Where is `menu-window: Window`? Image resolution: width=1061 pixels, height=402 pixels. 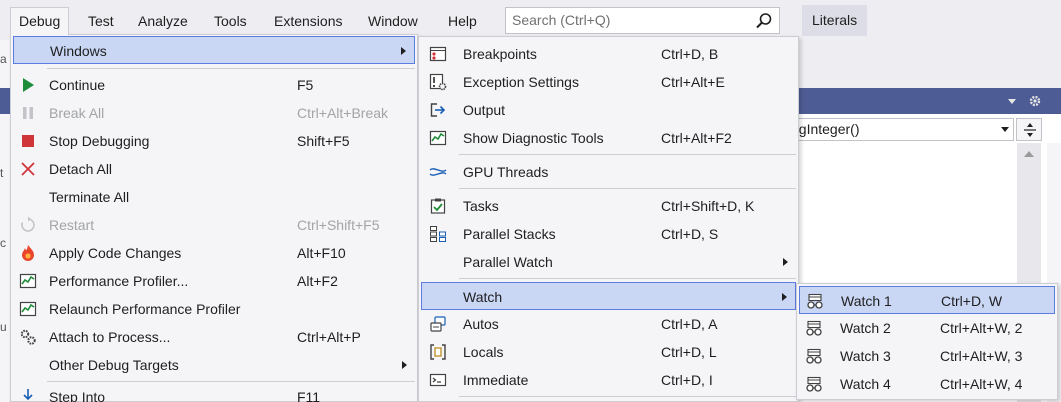 menu-window: Window is located at coordinates (393, 21).